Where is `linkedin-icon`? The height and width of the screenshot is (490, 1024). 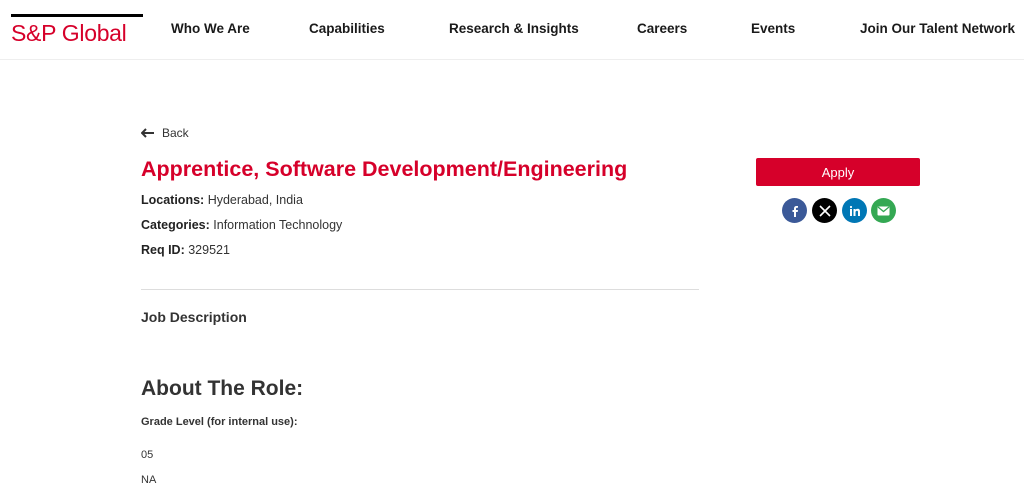
linkedin-icon is located at coordinates (854, 210).